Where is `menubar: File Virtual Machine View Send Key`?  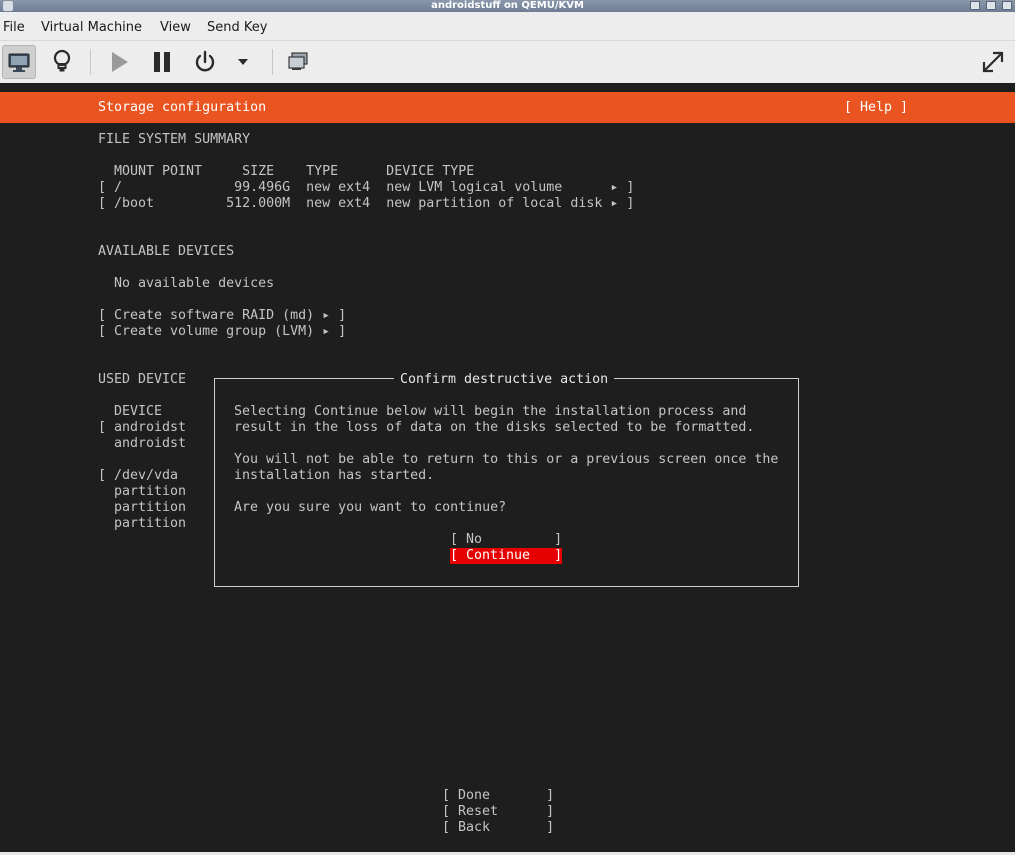
menubar: File Virtual Machine View Send Key is located at coordinates (507, 26).